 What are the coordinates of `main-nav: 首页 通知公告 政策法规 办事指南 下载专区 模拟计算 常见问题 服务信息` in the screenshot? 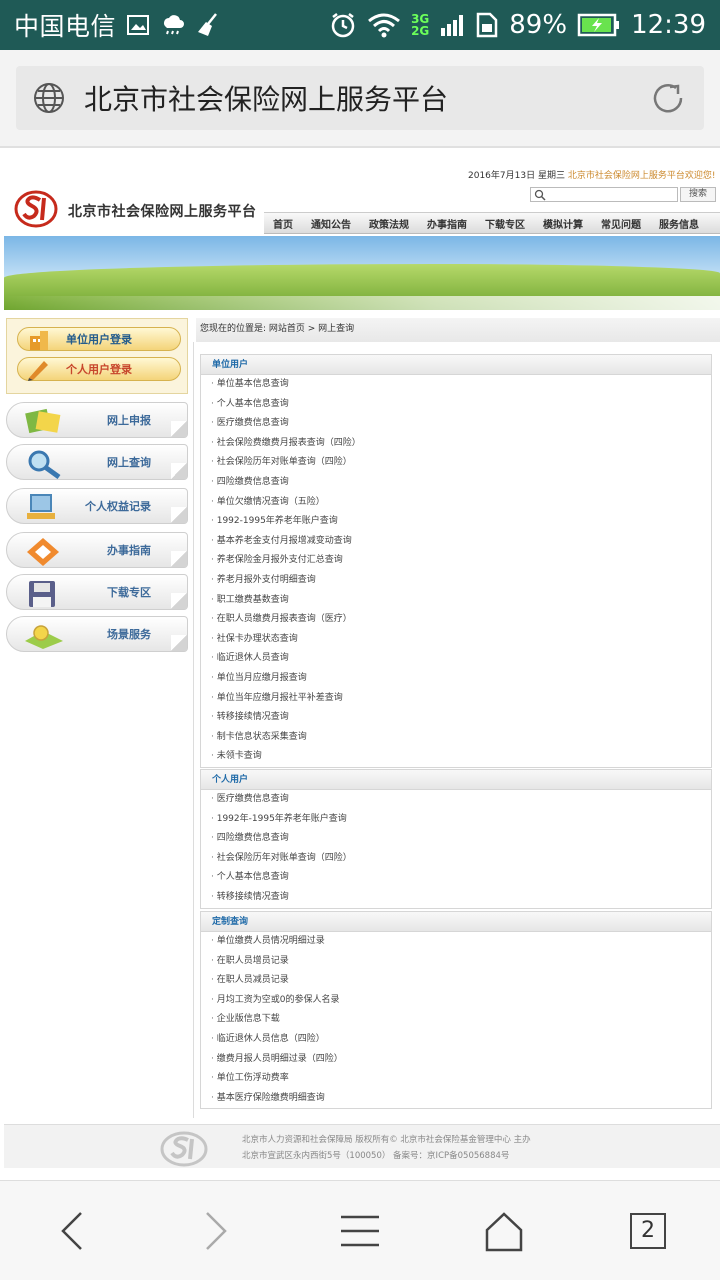 It's located at (492, 223).